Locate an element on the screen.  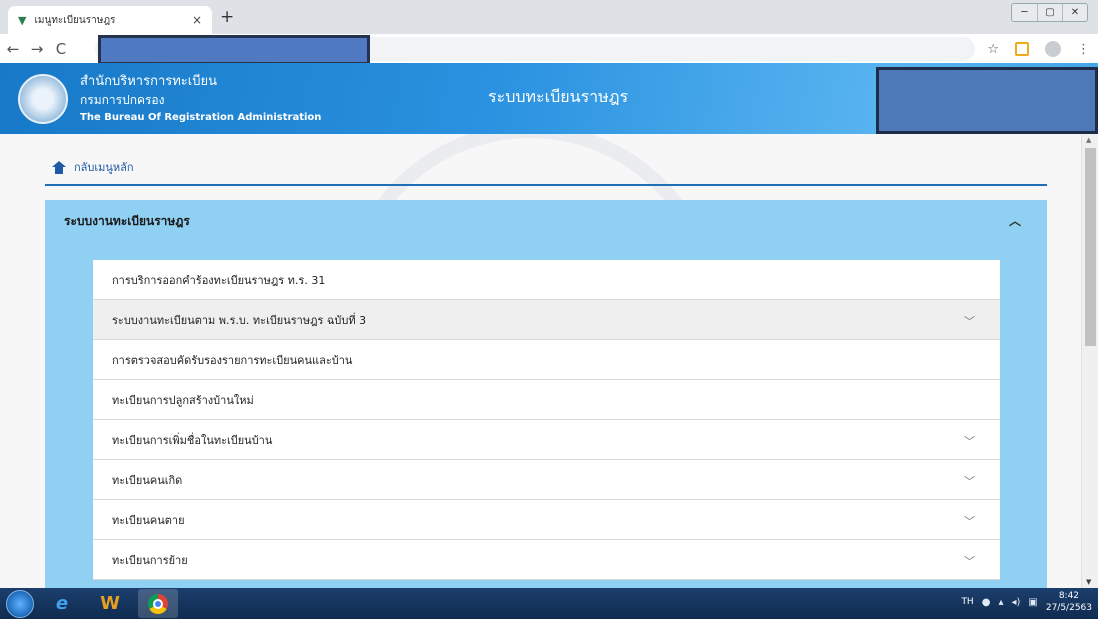
back-link-label: กลับเมนูหลัก is located at coordinates (104, 167).